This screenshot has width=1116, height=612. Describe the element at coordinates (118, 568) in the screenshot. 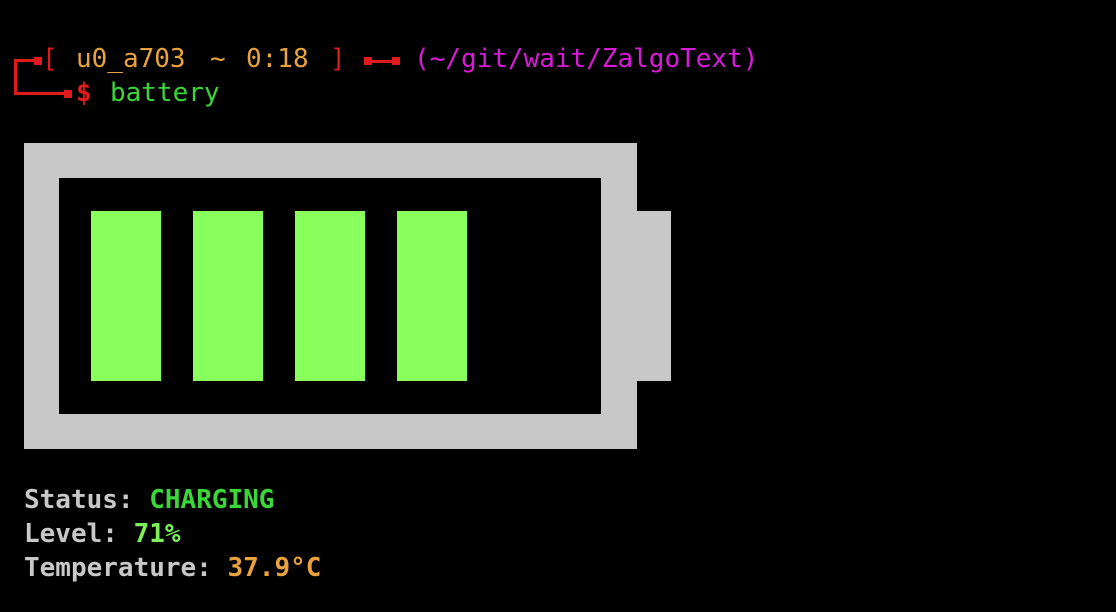

I see `temperature-label: Temperature:` at that location.